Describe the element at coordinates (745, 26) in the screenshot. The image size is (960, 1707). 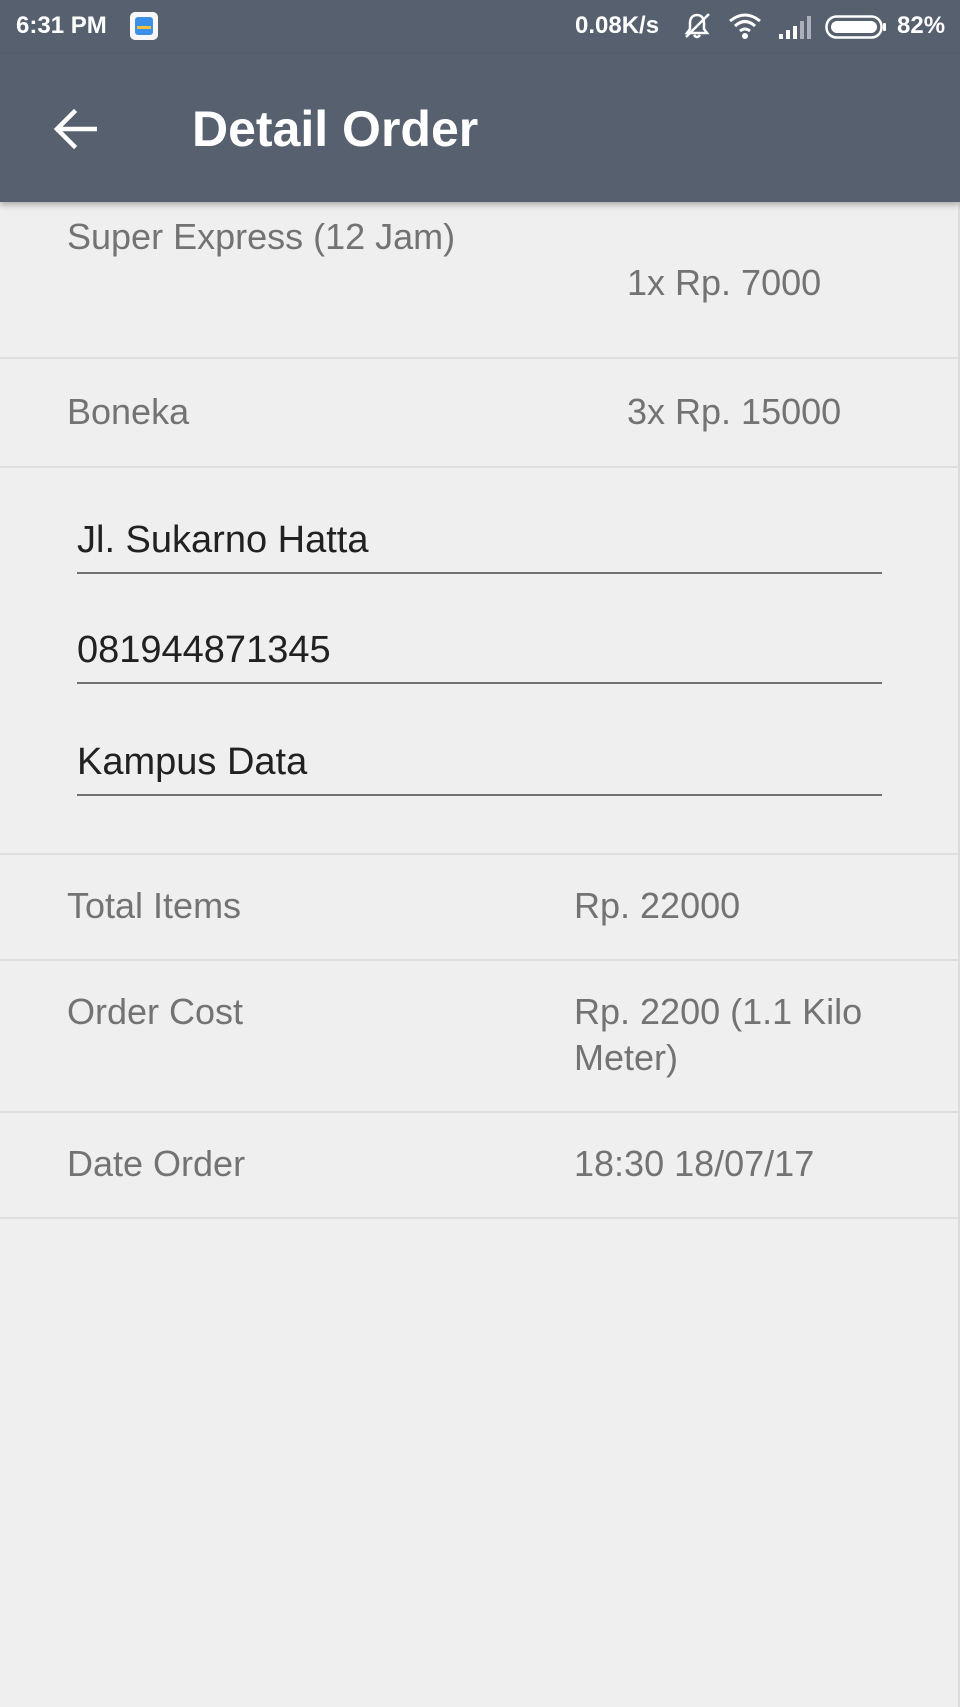
I see `wifi-icon` at that location.